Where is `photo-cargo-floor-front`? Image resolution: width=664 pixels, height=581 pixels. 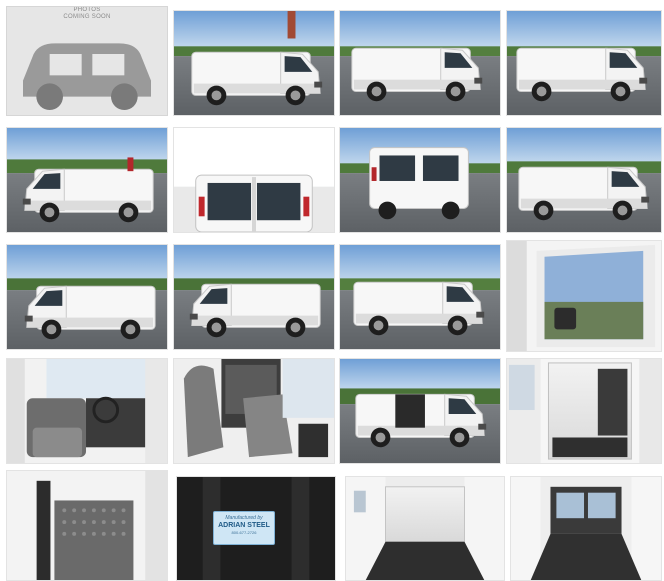 photo-cargo-floor-front is located at coordinates (425, 528).